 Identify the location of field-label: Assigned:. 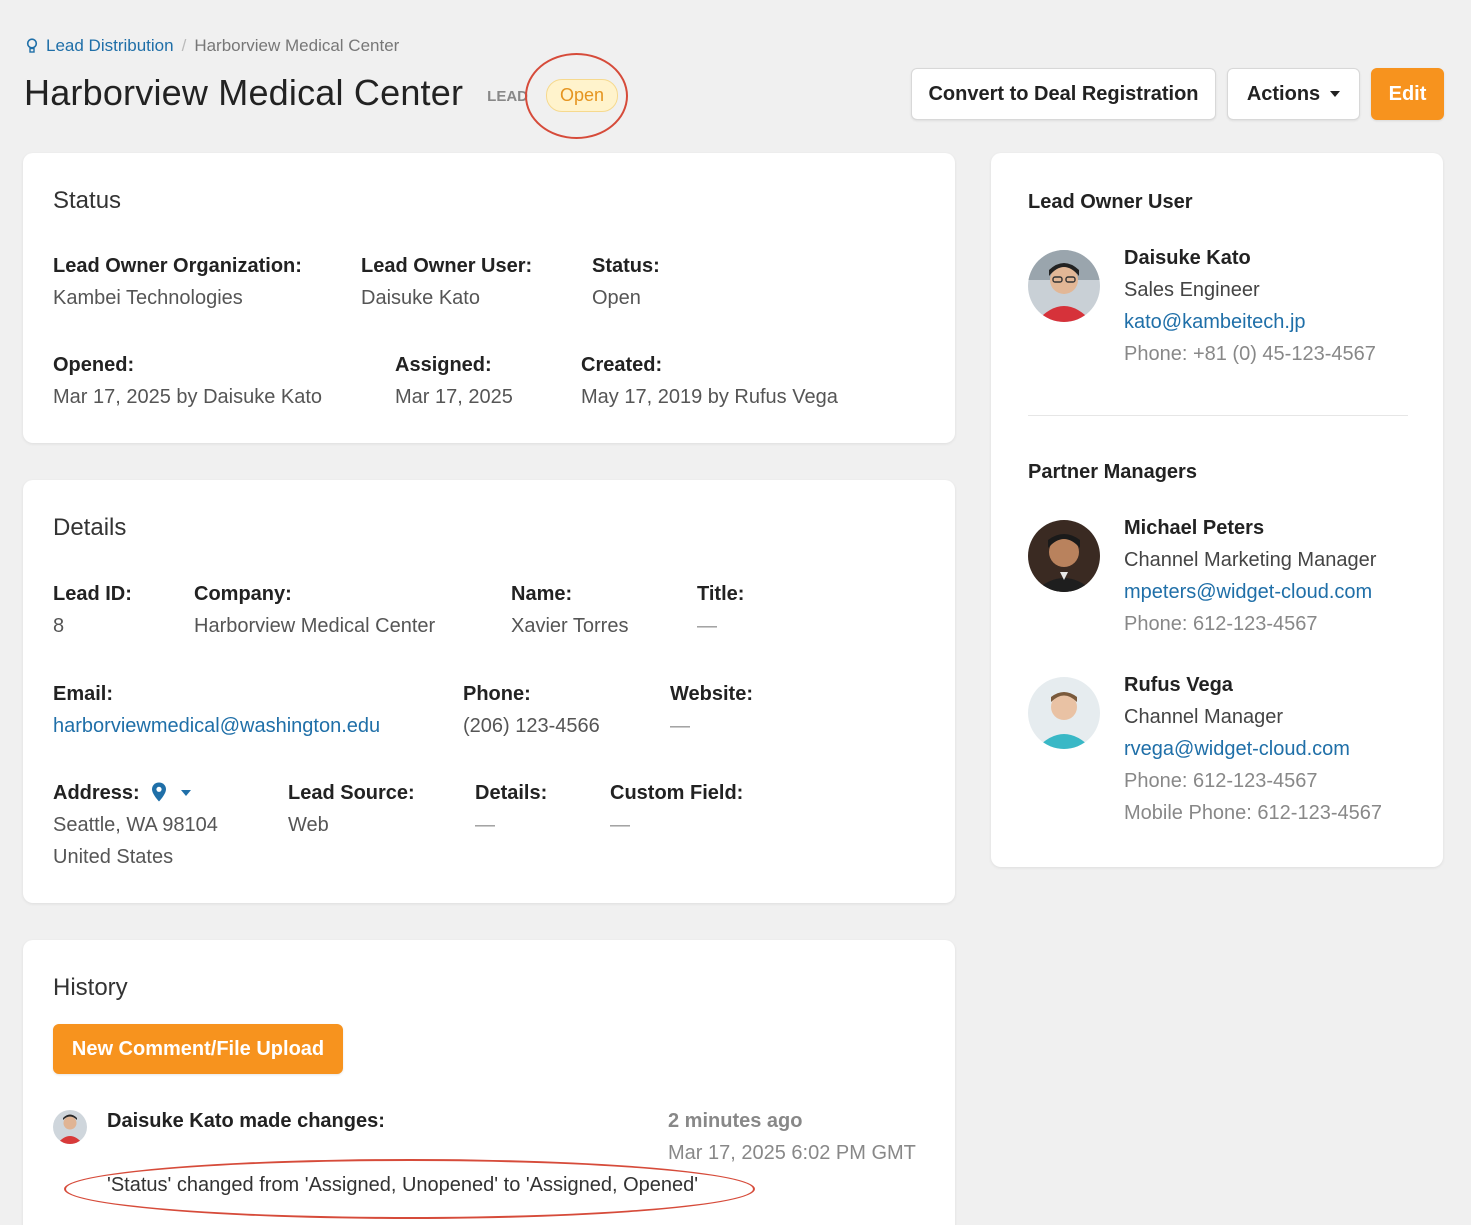
(443, 365).